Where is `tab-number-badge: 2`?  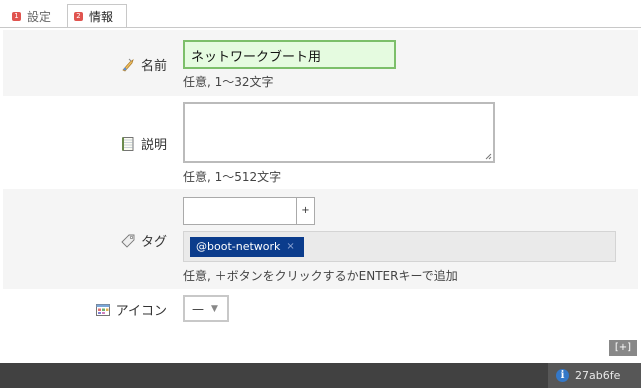 tab-number-badge: 2 is located at coordinates (78, 16).